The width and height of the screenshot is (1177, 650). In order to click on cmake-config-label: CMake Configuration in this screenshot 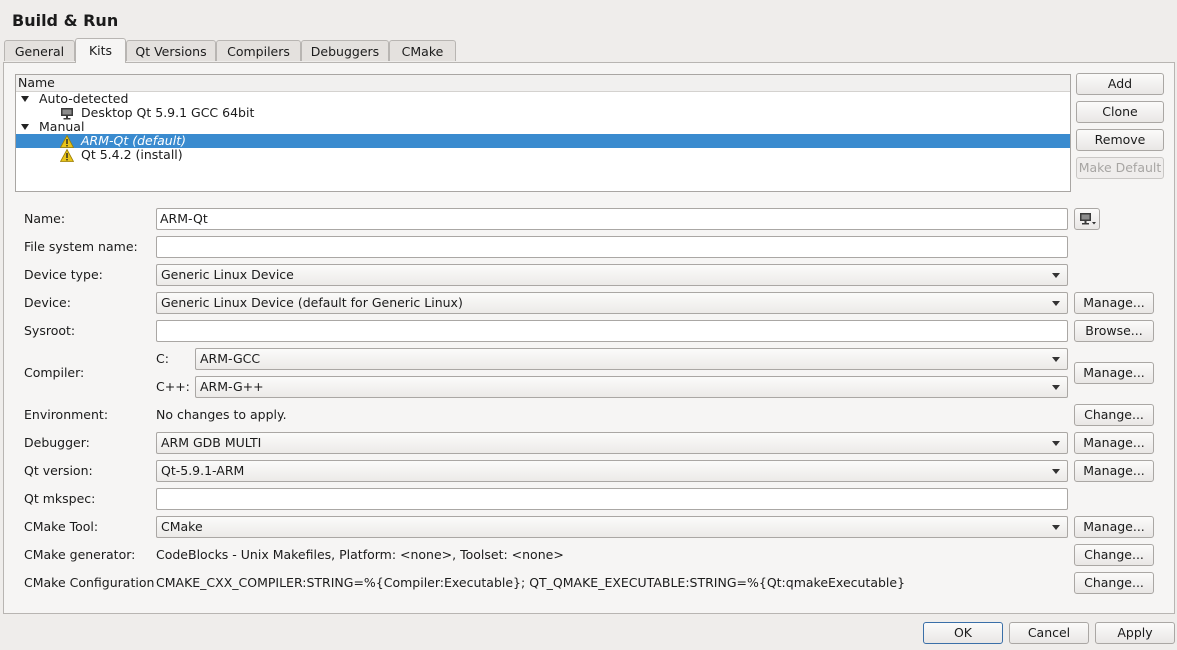, I will do `click(89, 582)`.